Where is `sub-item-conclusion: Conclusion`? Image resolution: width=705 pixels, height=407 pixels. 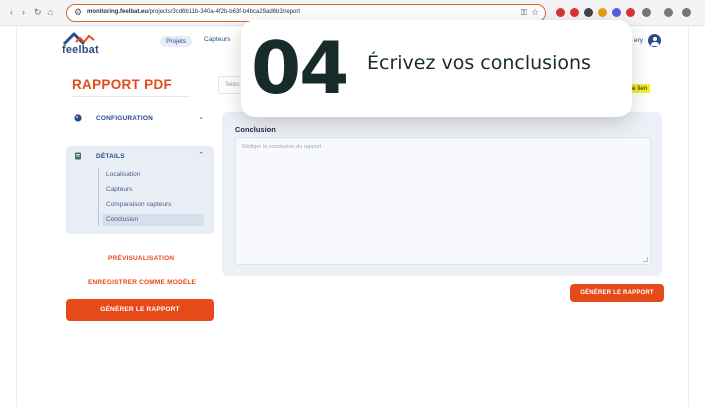
sub-item-conclusion: Conclusion is located at coordinates (122, 219).